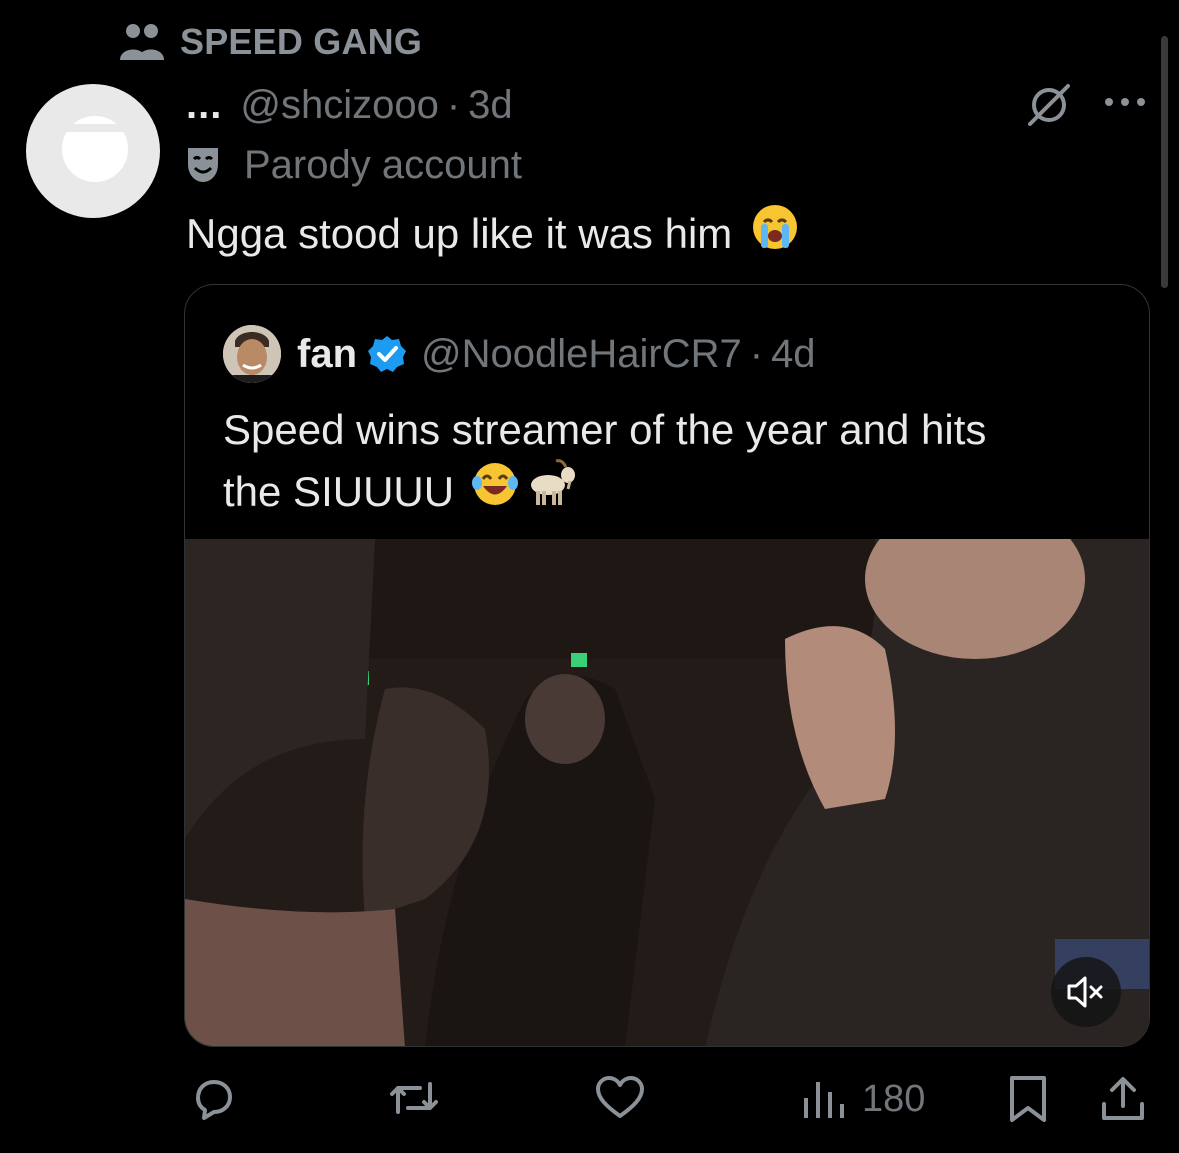 This screenshot has height=1153, width=1179. I want to click on tweet-header: ... @shcizooo · 3d, so click(349, 105).